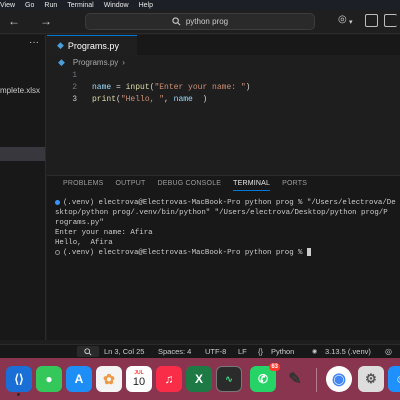 This screenshot has height=400, width=400. I want to click on notification-badge: 63, so click(274, 367).